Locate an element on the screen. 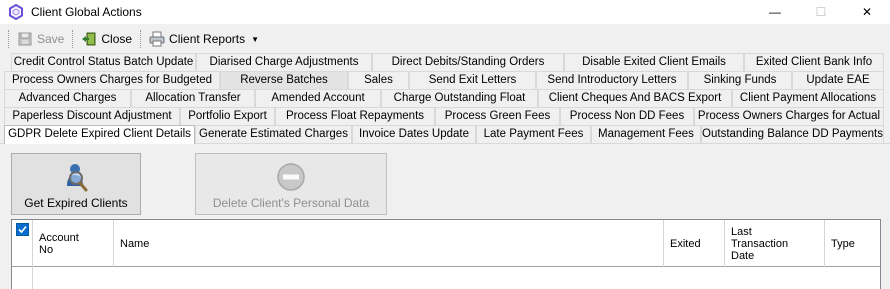  checkmark-icon is located at coordinates (22, 229).